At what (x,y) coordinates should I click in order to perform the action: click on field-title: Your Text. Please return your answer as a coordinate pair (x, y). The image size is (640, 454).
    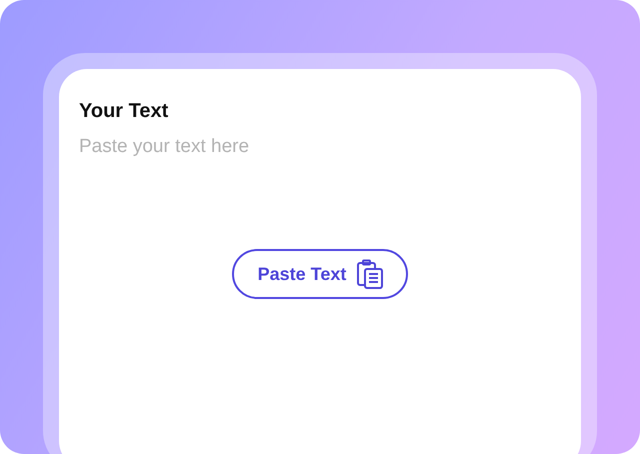
    Looking at the image, I should click on (124, 111).